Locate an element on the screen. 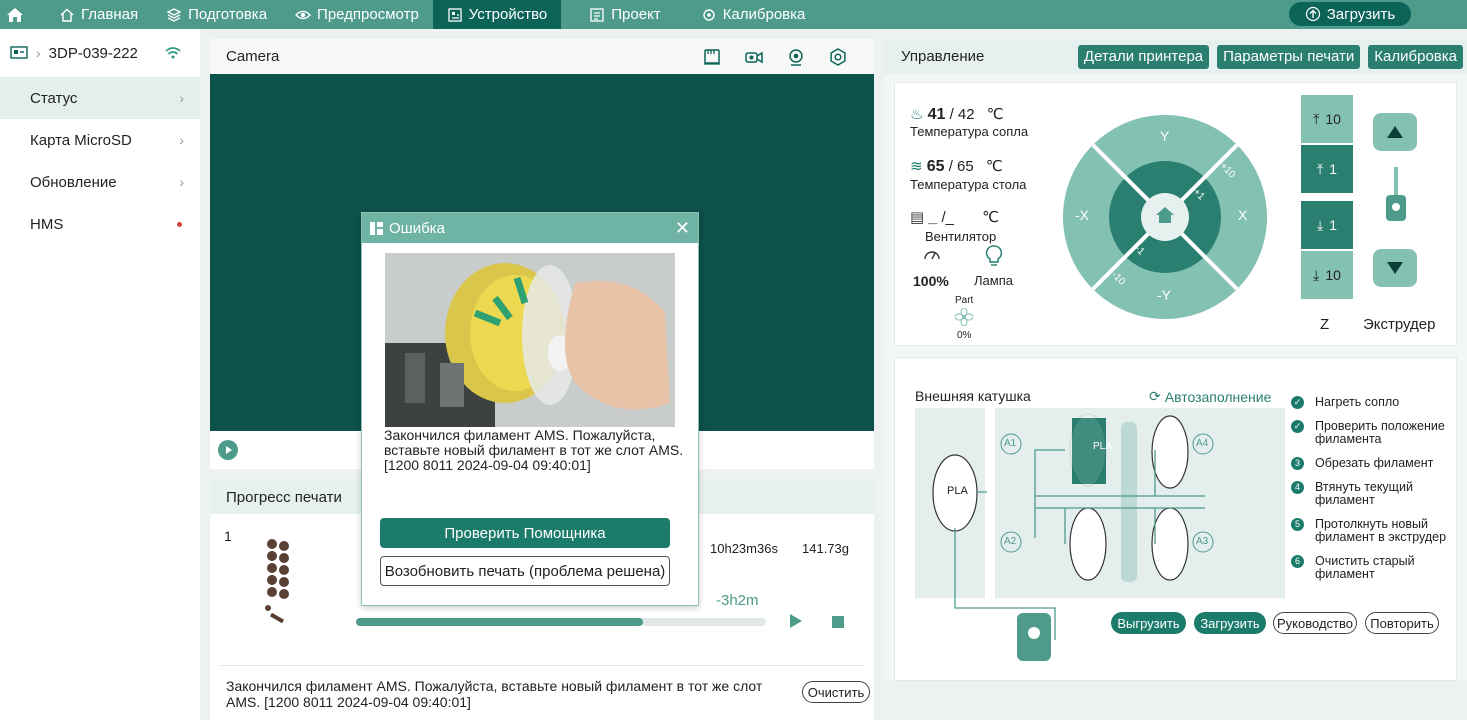 Image resolution: width=1467 pixels, height=720 pixels. nav-preview-label: Предпросмотр is located at coordinates (368, 14).